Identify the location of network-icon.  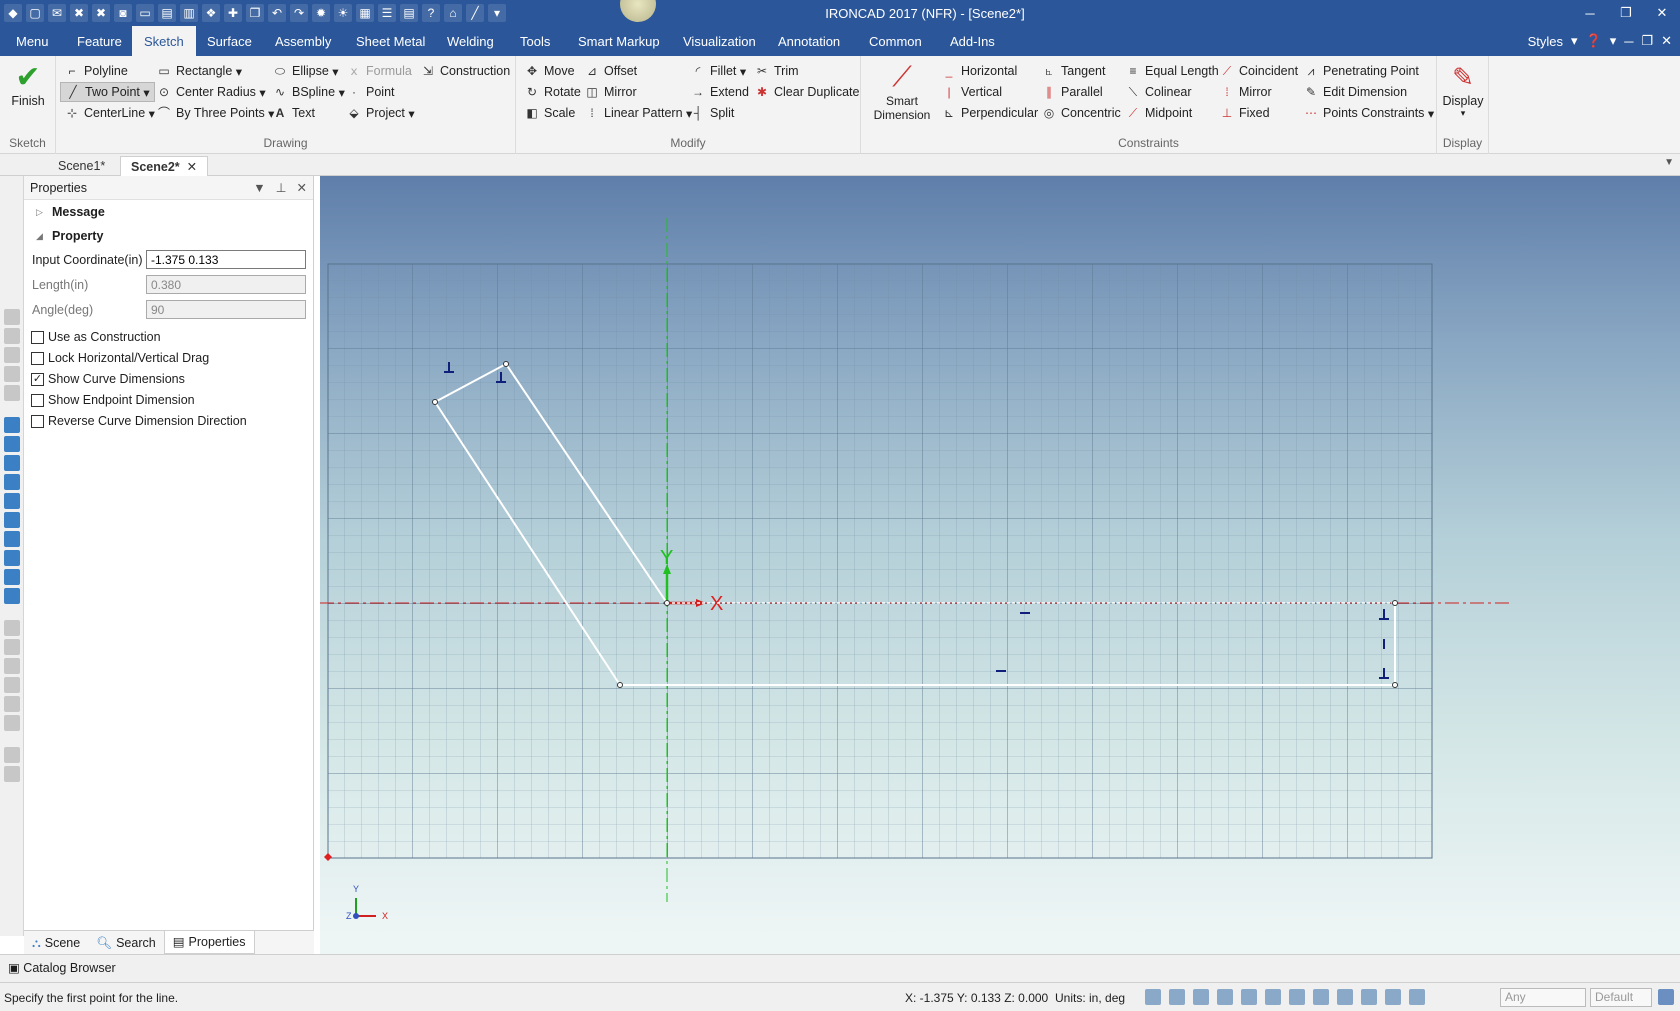
(1666, 997).